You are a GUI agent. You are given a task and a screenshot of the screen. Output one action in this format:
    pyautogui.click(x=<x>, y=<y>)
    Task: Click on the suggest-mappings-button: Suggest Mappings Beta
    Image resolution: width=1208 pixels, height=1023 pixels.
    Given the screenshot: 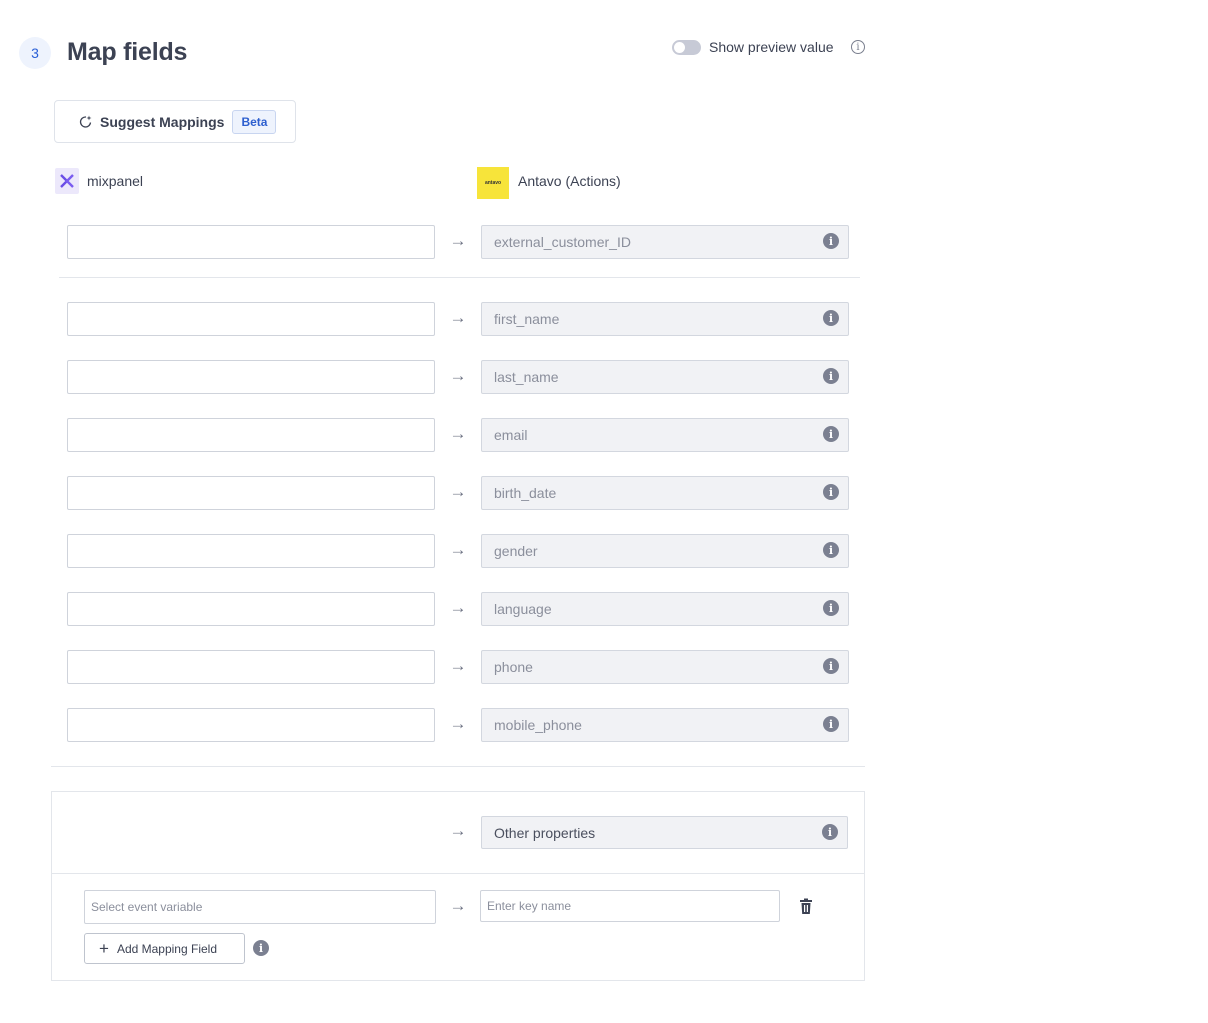 What is the action you would take?
    pyautogui.click(x=175, y=121)
    